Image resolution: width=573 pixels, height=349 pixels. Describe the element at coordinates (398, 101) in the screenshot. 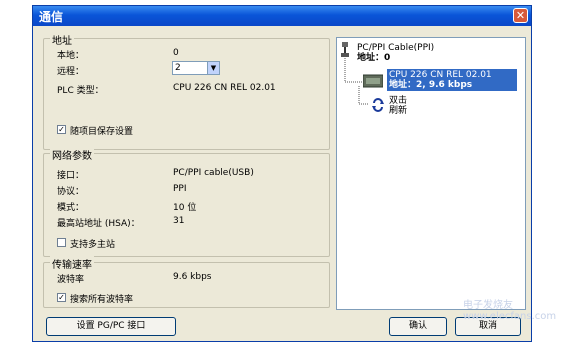

I see `refresh-line1: 双击` at that location.